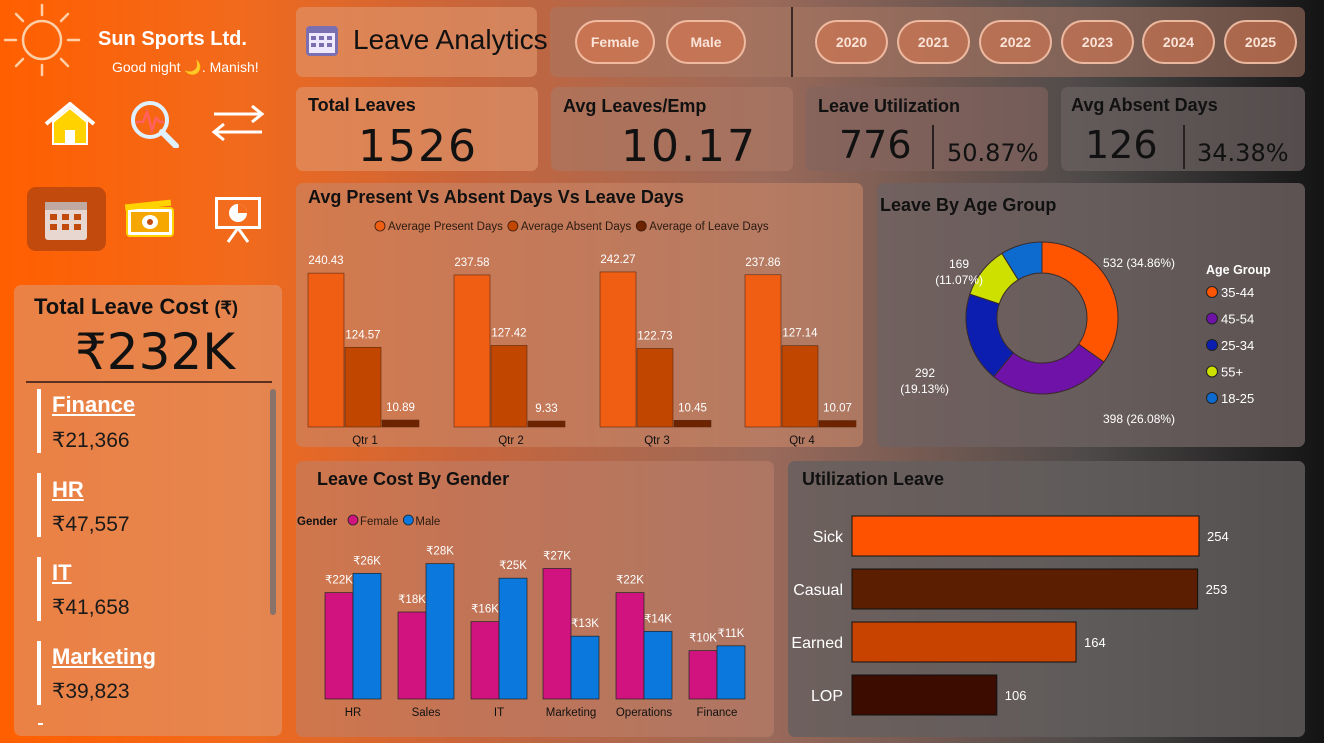 This screenshot has height=743, width=1324. Describe the element at coordinates (149, 382) in the screenshot. I see `leave-cost-divider` at that location.